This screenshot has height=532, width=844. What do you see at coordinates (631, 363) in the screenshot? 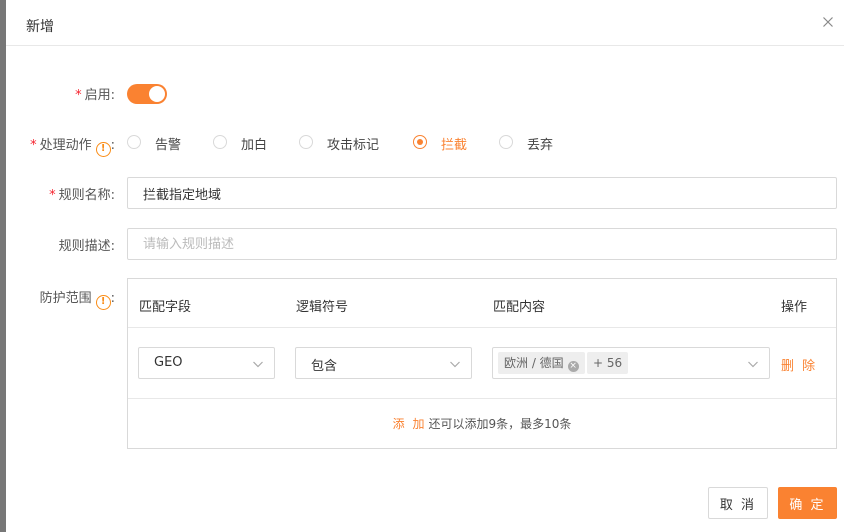
I see `content-multiselect: 欧洲 / 德国 × + 56` at bounding box center [631, 363].